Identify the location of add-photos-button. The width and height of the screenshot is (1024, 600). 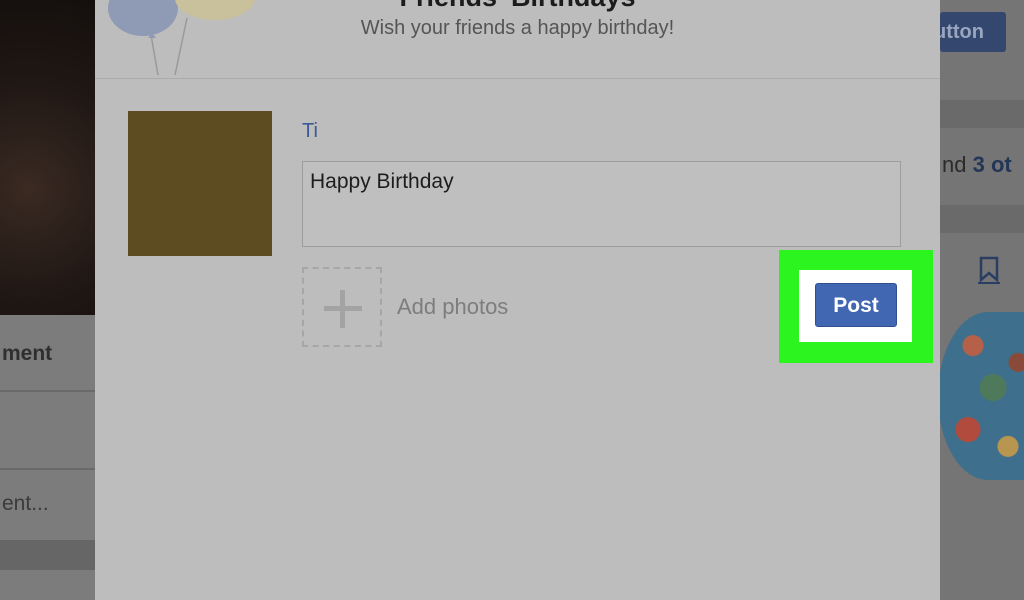
(342, 307).